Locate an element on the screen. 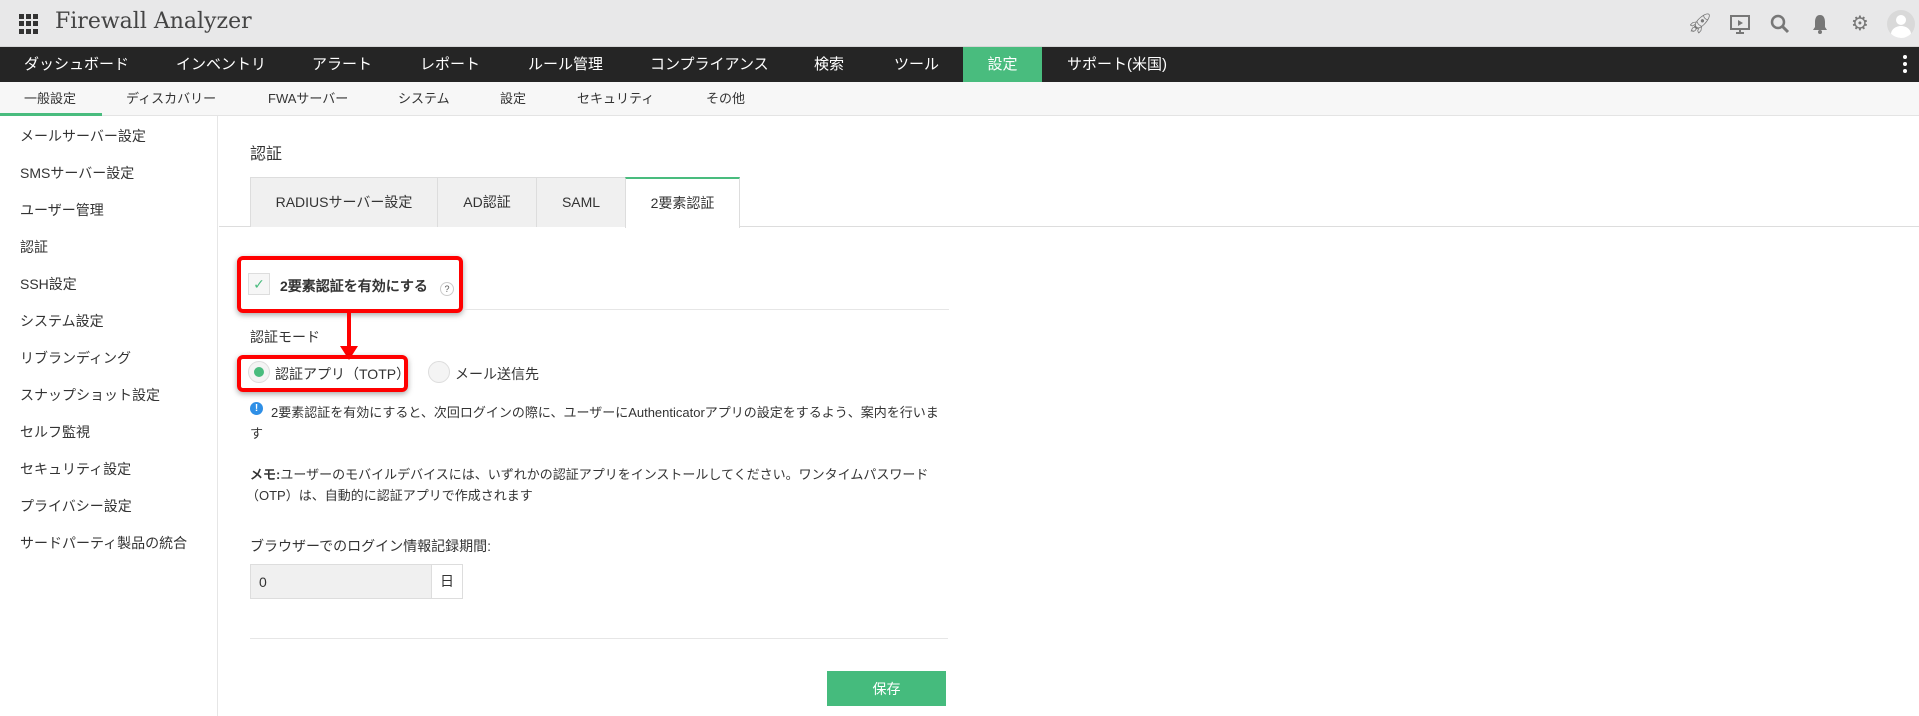 This screenshot has height=716, width=1919. nav-alerts: アラート is located at coordinates (342, 64).